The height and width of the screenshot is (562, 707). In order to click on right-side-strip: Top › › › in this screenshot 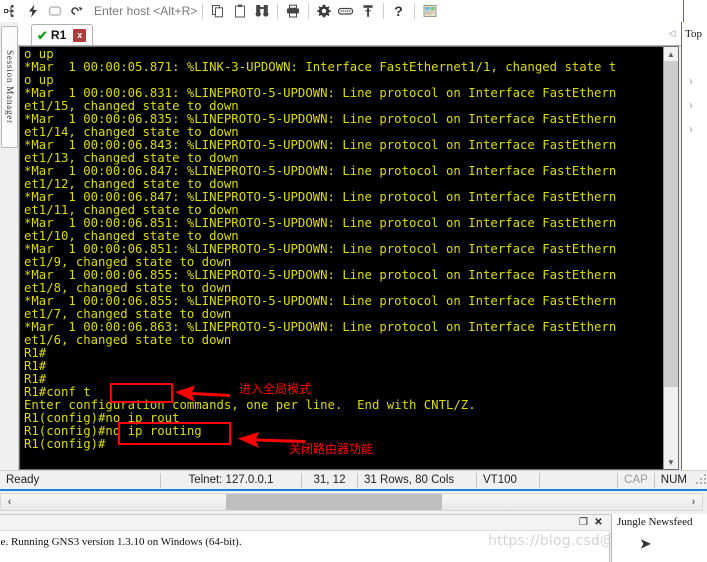, I will do `click(694, 246)`.